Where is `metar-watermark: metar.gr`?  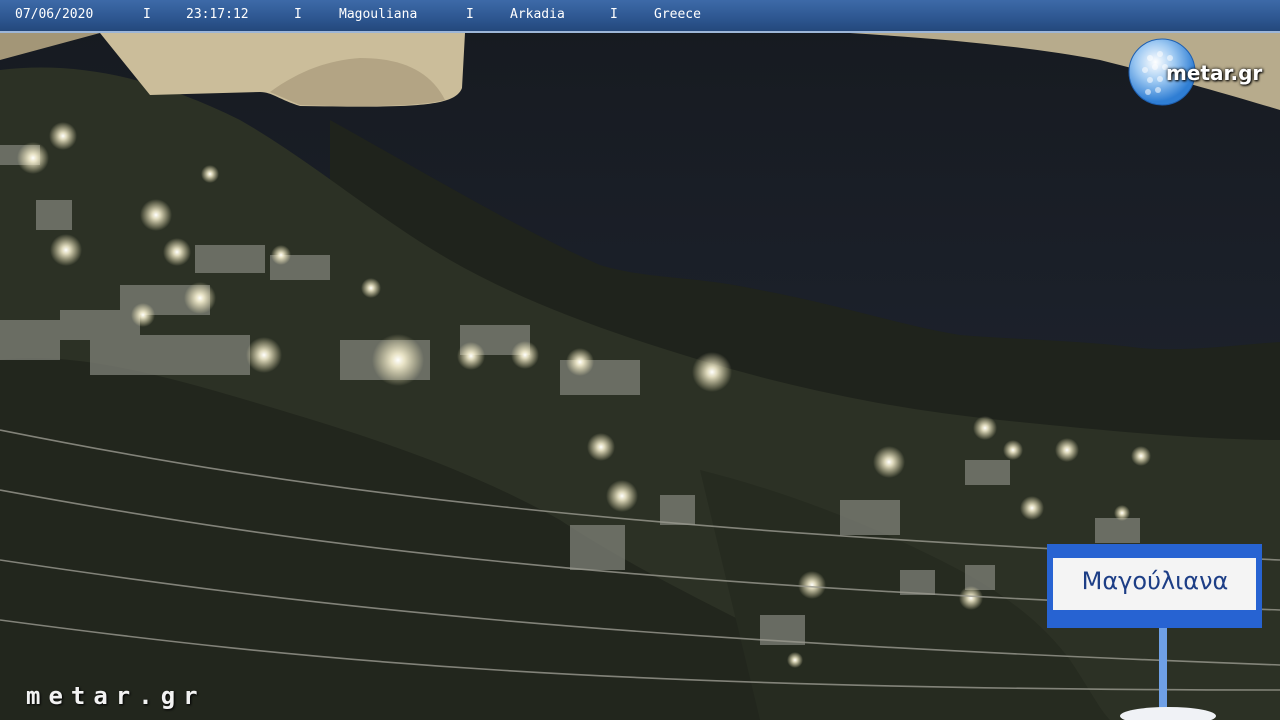 metar-watermark: metar.gr is located at coordinates (116, 696).